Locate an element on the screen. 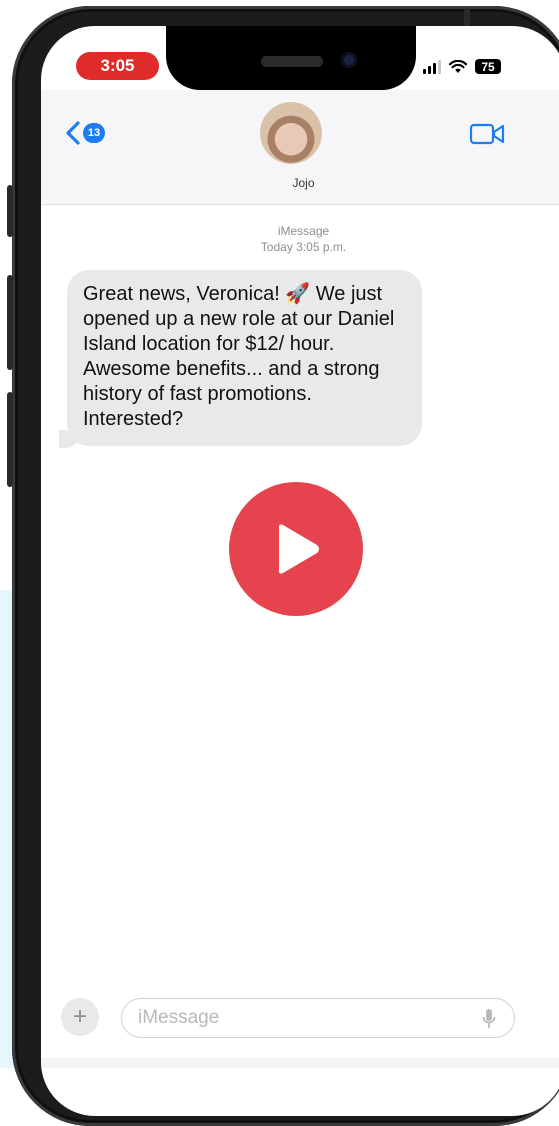  battery-indicator: 75 is located at coordinates (488, 66).